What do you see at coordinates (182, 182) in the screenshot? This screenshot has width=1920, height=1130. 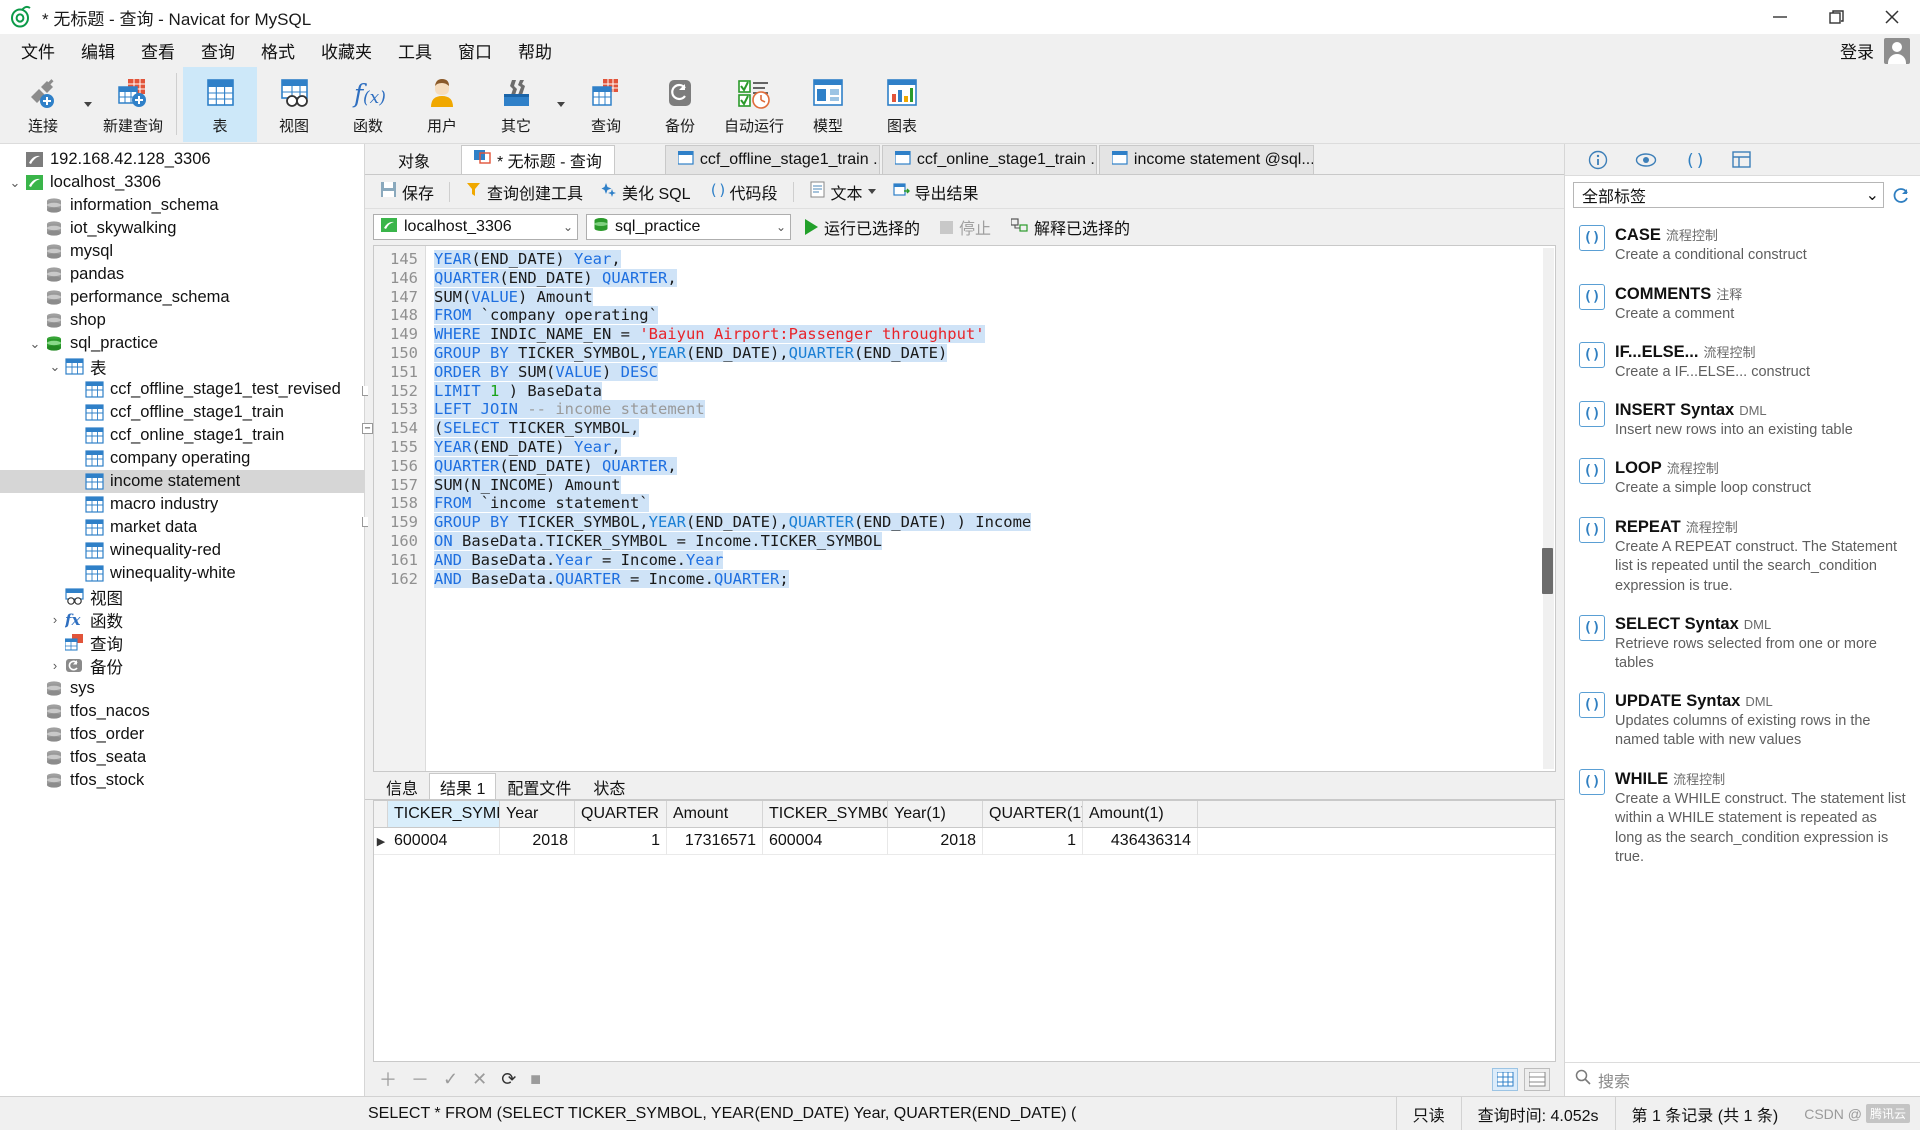 I see `tree-node: ⌄ localhost_3306` at bounding box center [182, 182].